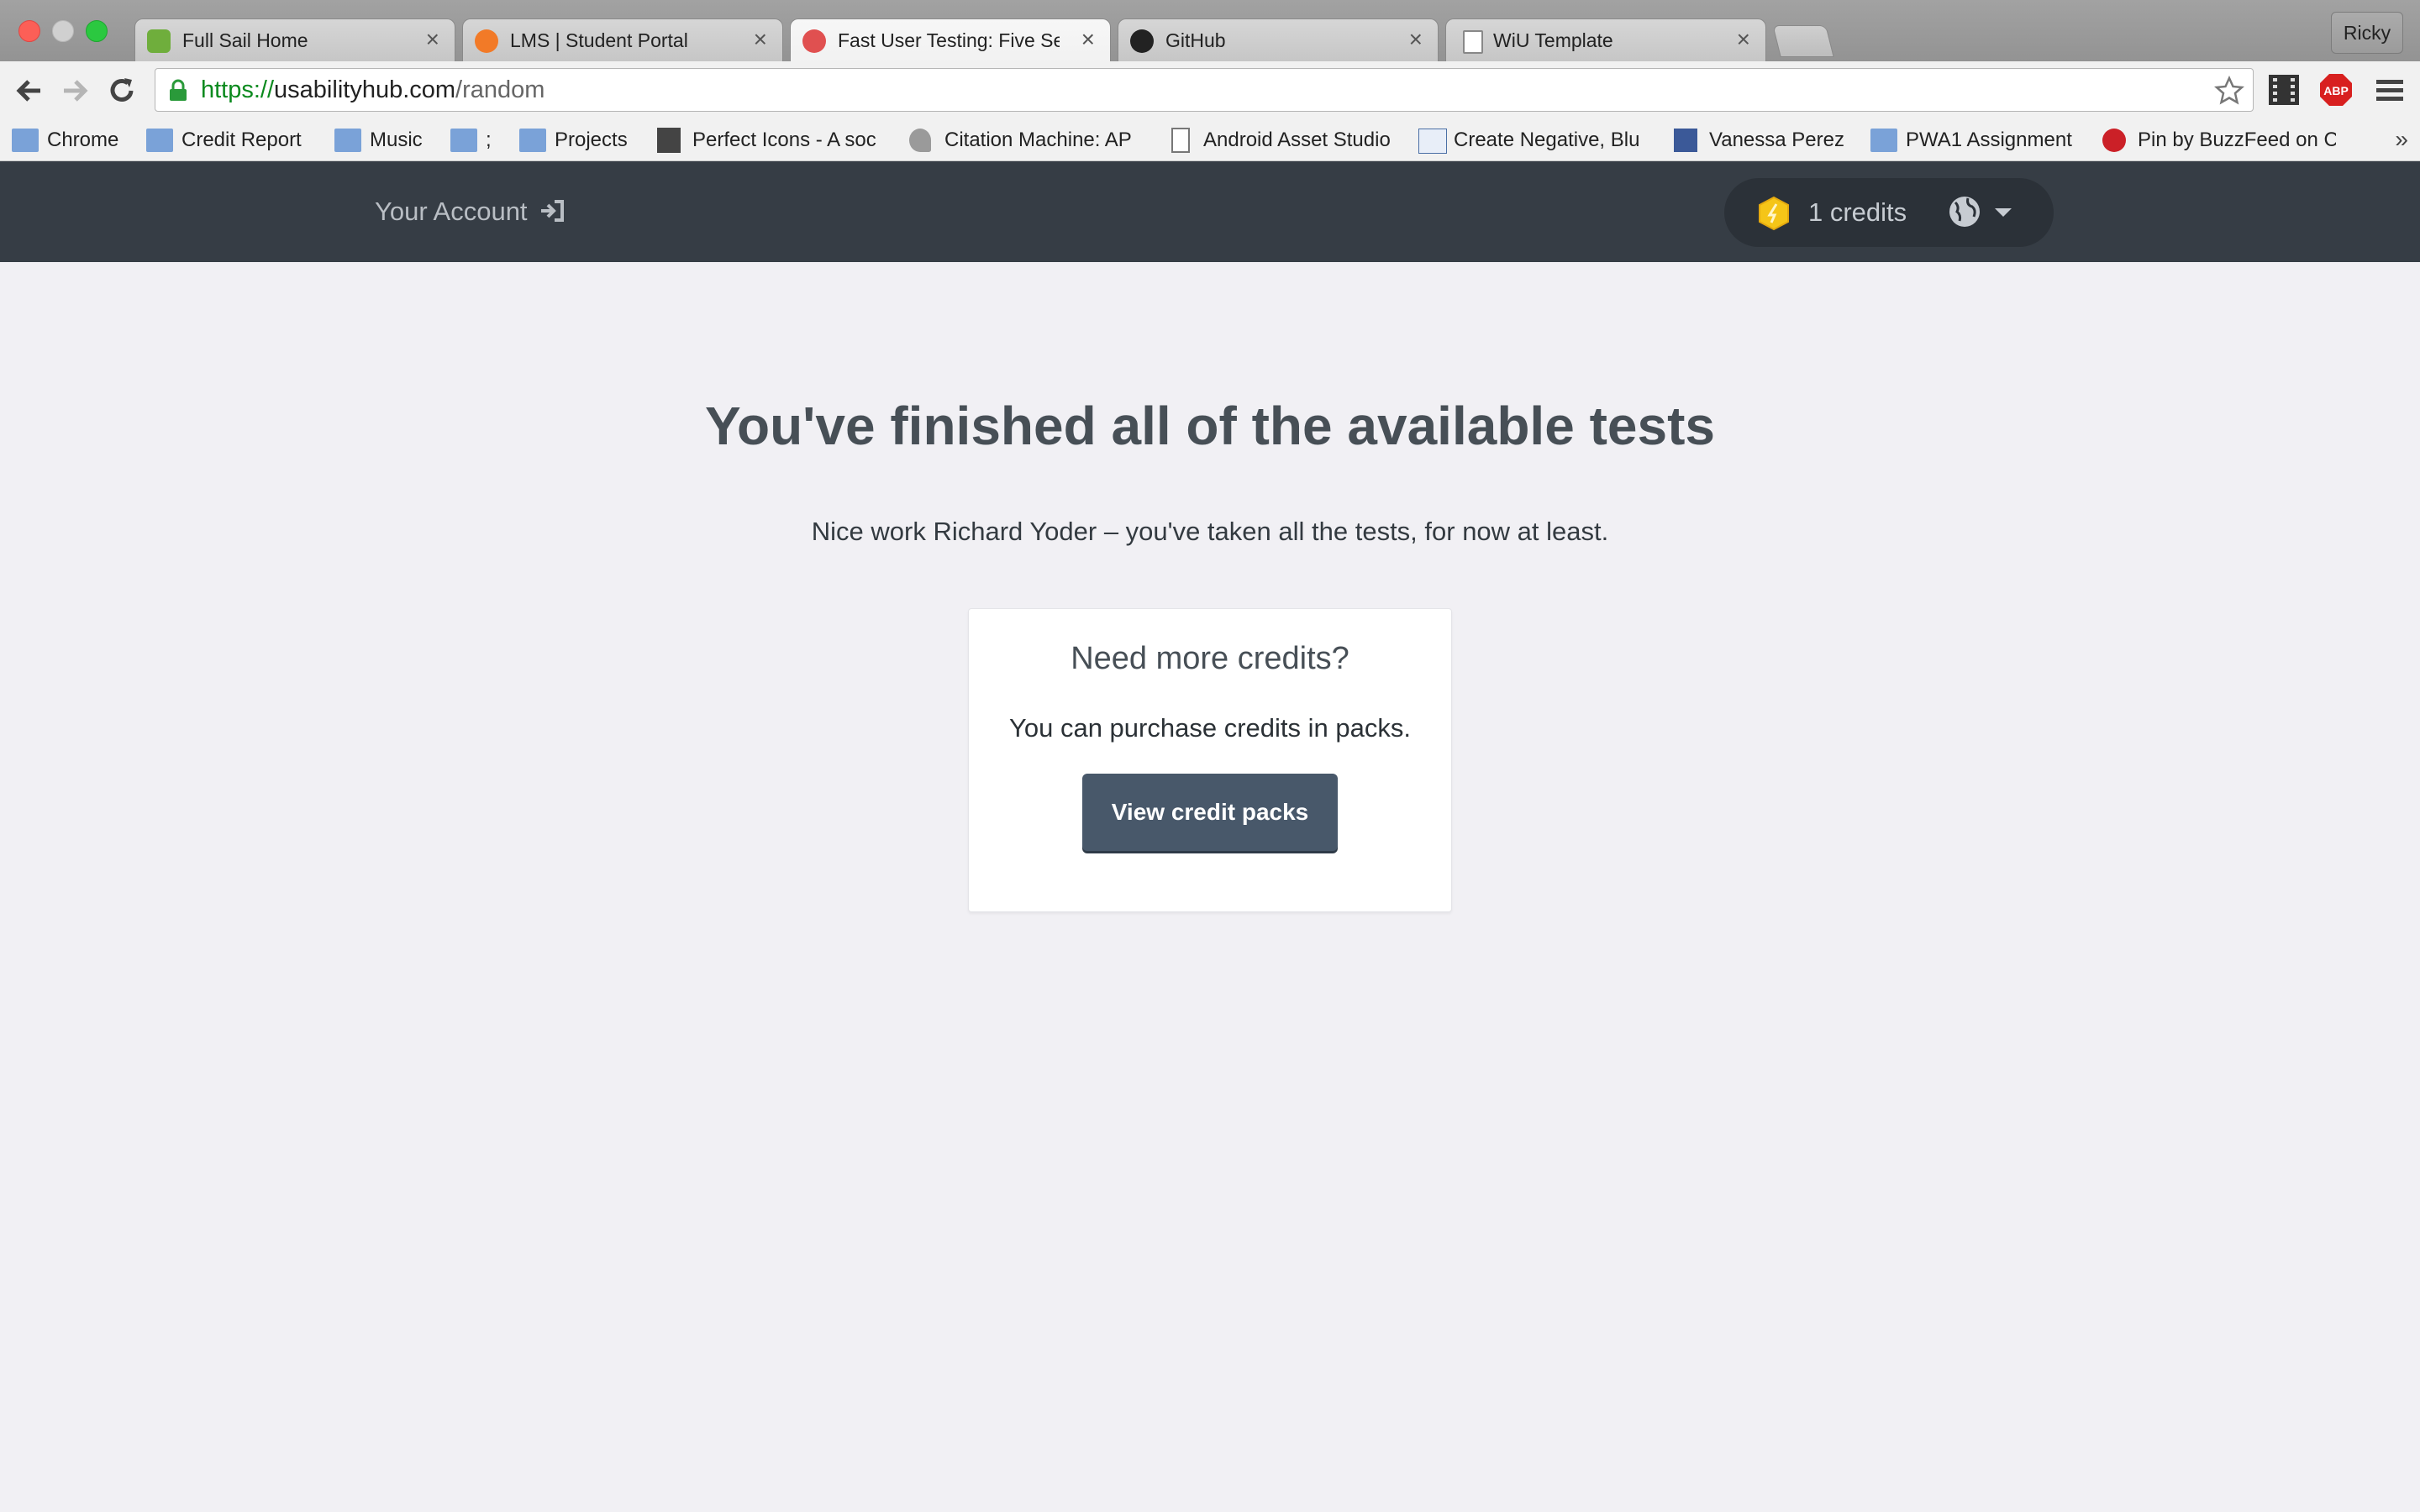 The image size is (2420, 1512). Describe the element at coordinates (1210, 658) in the screenshot. I see `card-title: Need more credits?` at that location.